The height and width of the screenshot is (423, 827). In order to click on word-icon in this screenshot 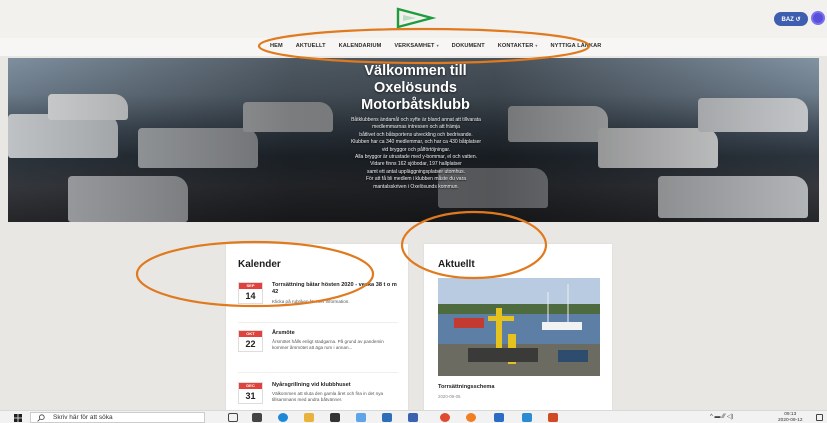, I will do `click(527, 417)`.